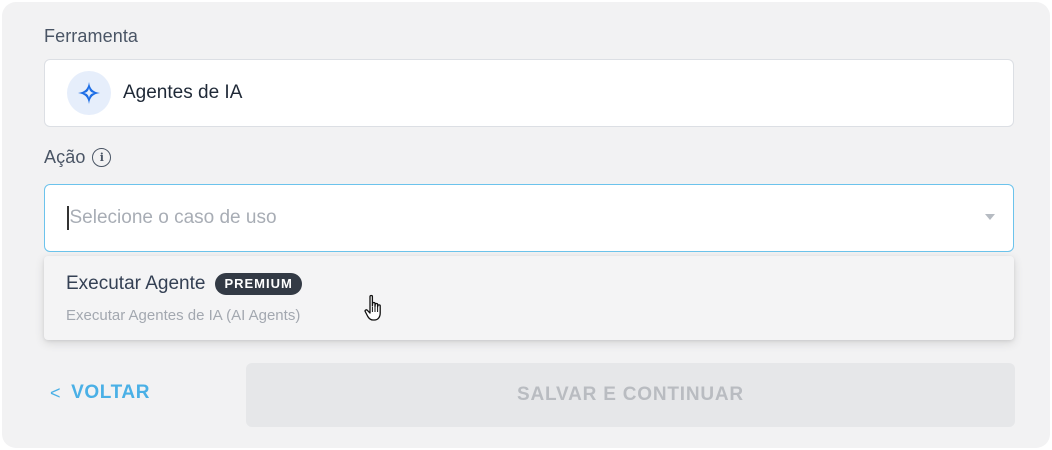 This screenshot has width=1052, height=450. I want to click on text-caret, so click(68, 218).